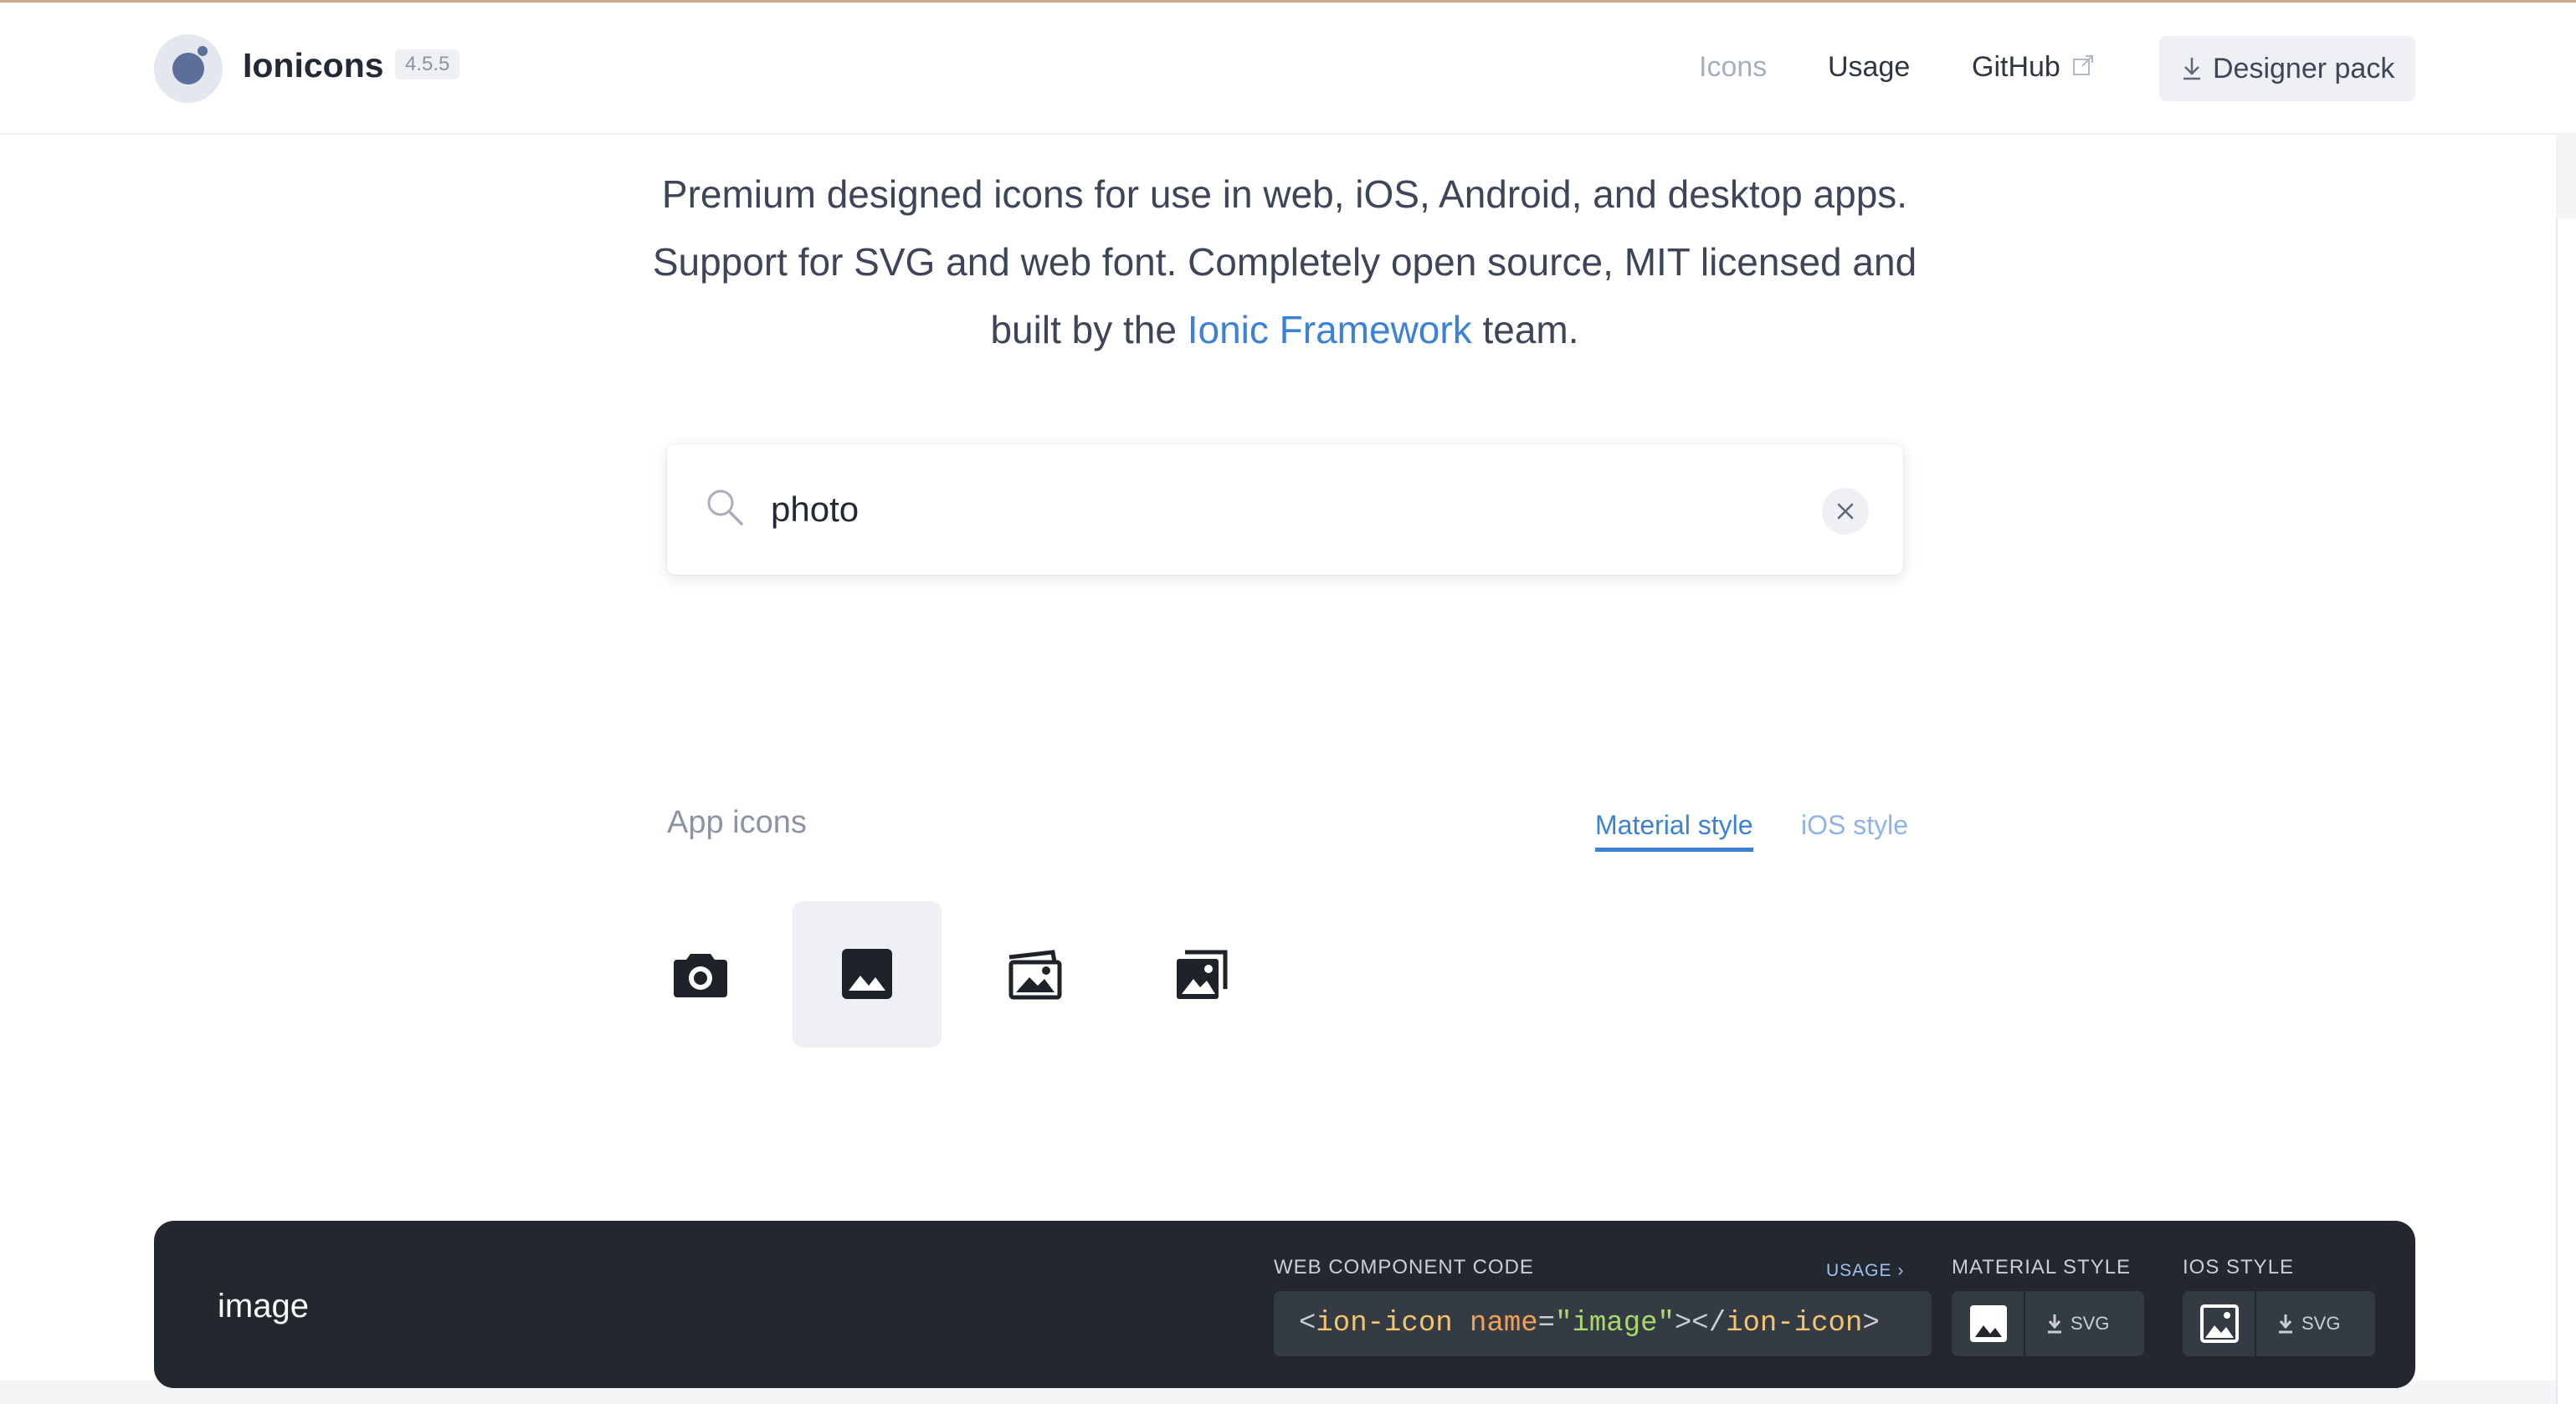 The width and height of the screenshot is (2576, 1404). I want to click on material-svg-download-button: SVG, so click(2087, 1323).